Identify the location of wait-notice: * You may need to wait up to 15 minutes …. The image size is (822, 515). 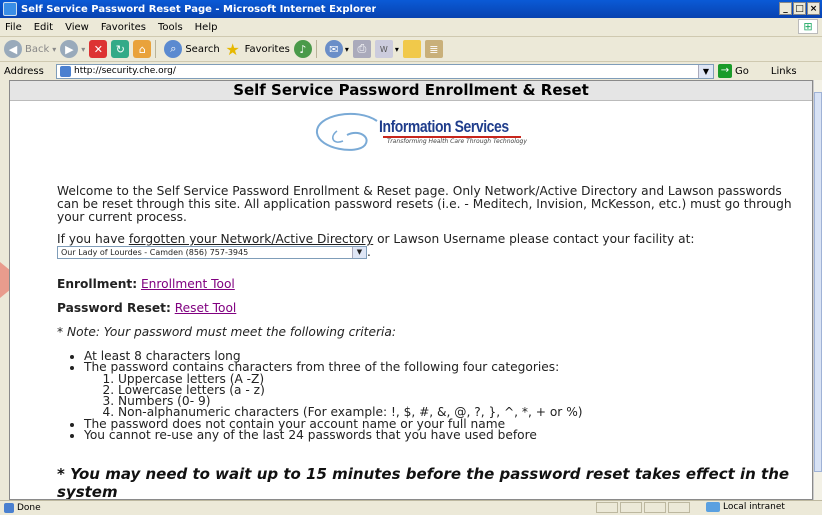
(423, 482).